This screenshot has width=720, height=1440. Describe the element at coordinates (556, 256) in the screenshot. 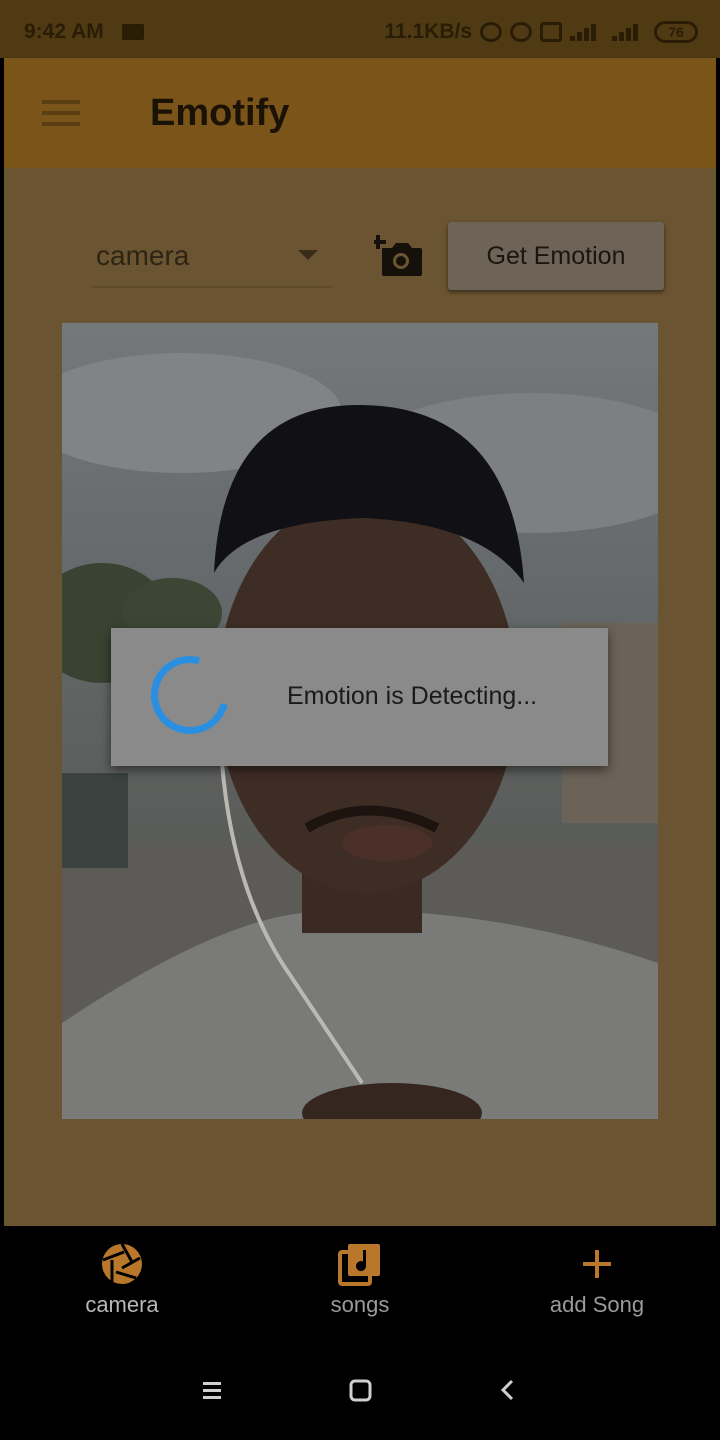

I see `get-emotion-button: Get Emotion` at that location.